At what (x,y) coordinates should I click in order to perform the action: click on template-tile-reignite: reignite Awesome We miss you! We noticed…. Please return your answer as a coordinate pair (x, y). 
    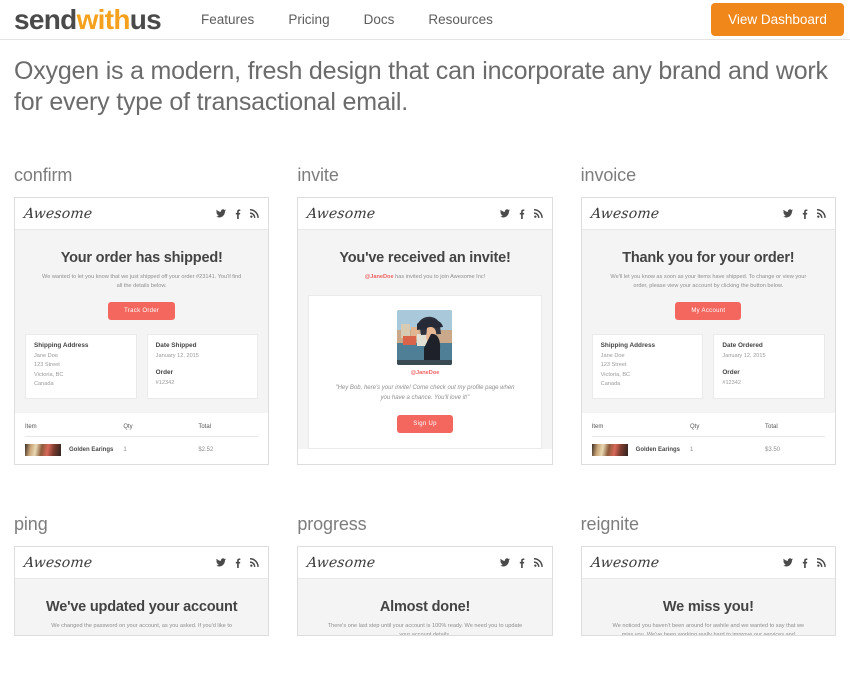
    Looking at the image, I should click on (708, 575).